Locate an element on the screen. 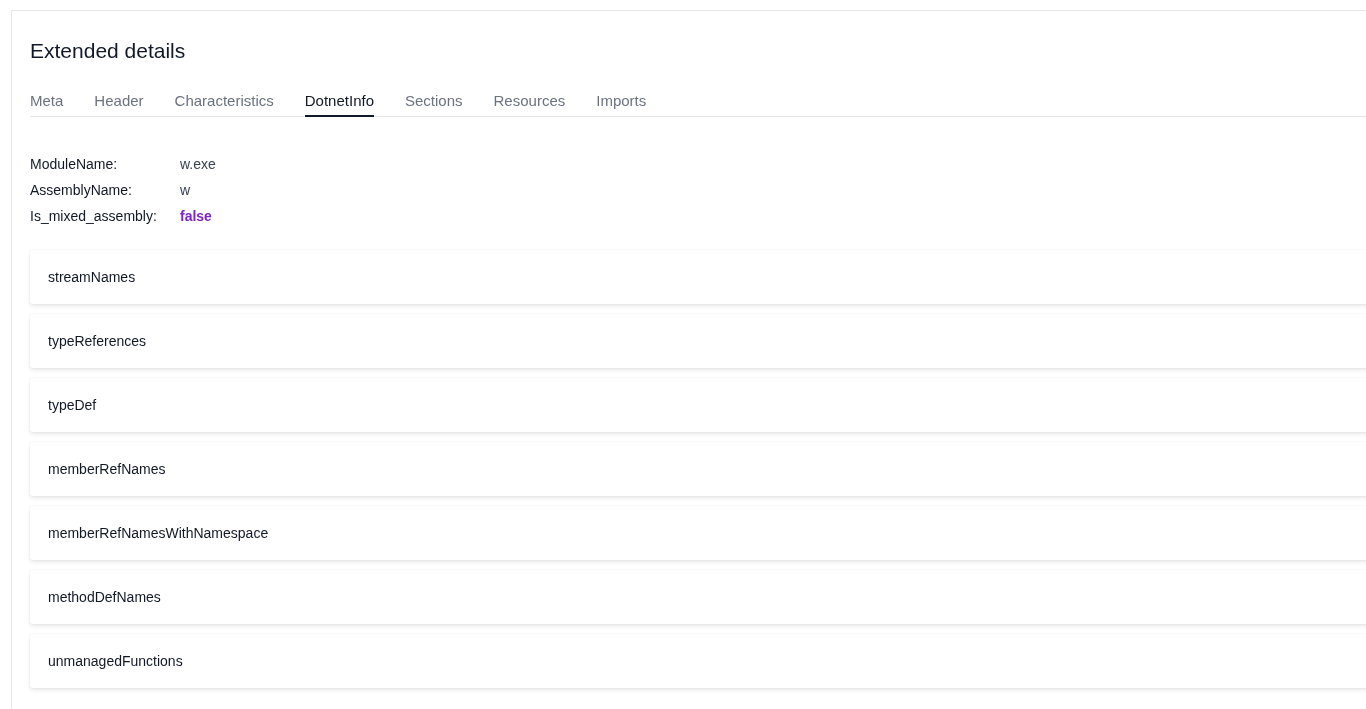 Image resolution: width=1366 pixels, height=709 pixels. accordion-panel: methodDefNames is located at coordinates (698, 597).